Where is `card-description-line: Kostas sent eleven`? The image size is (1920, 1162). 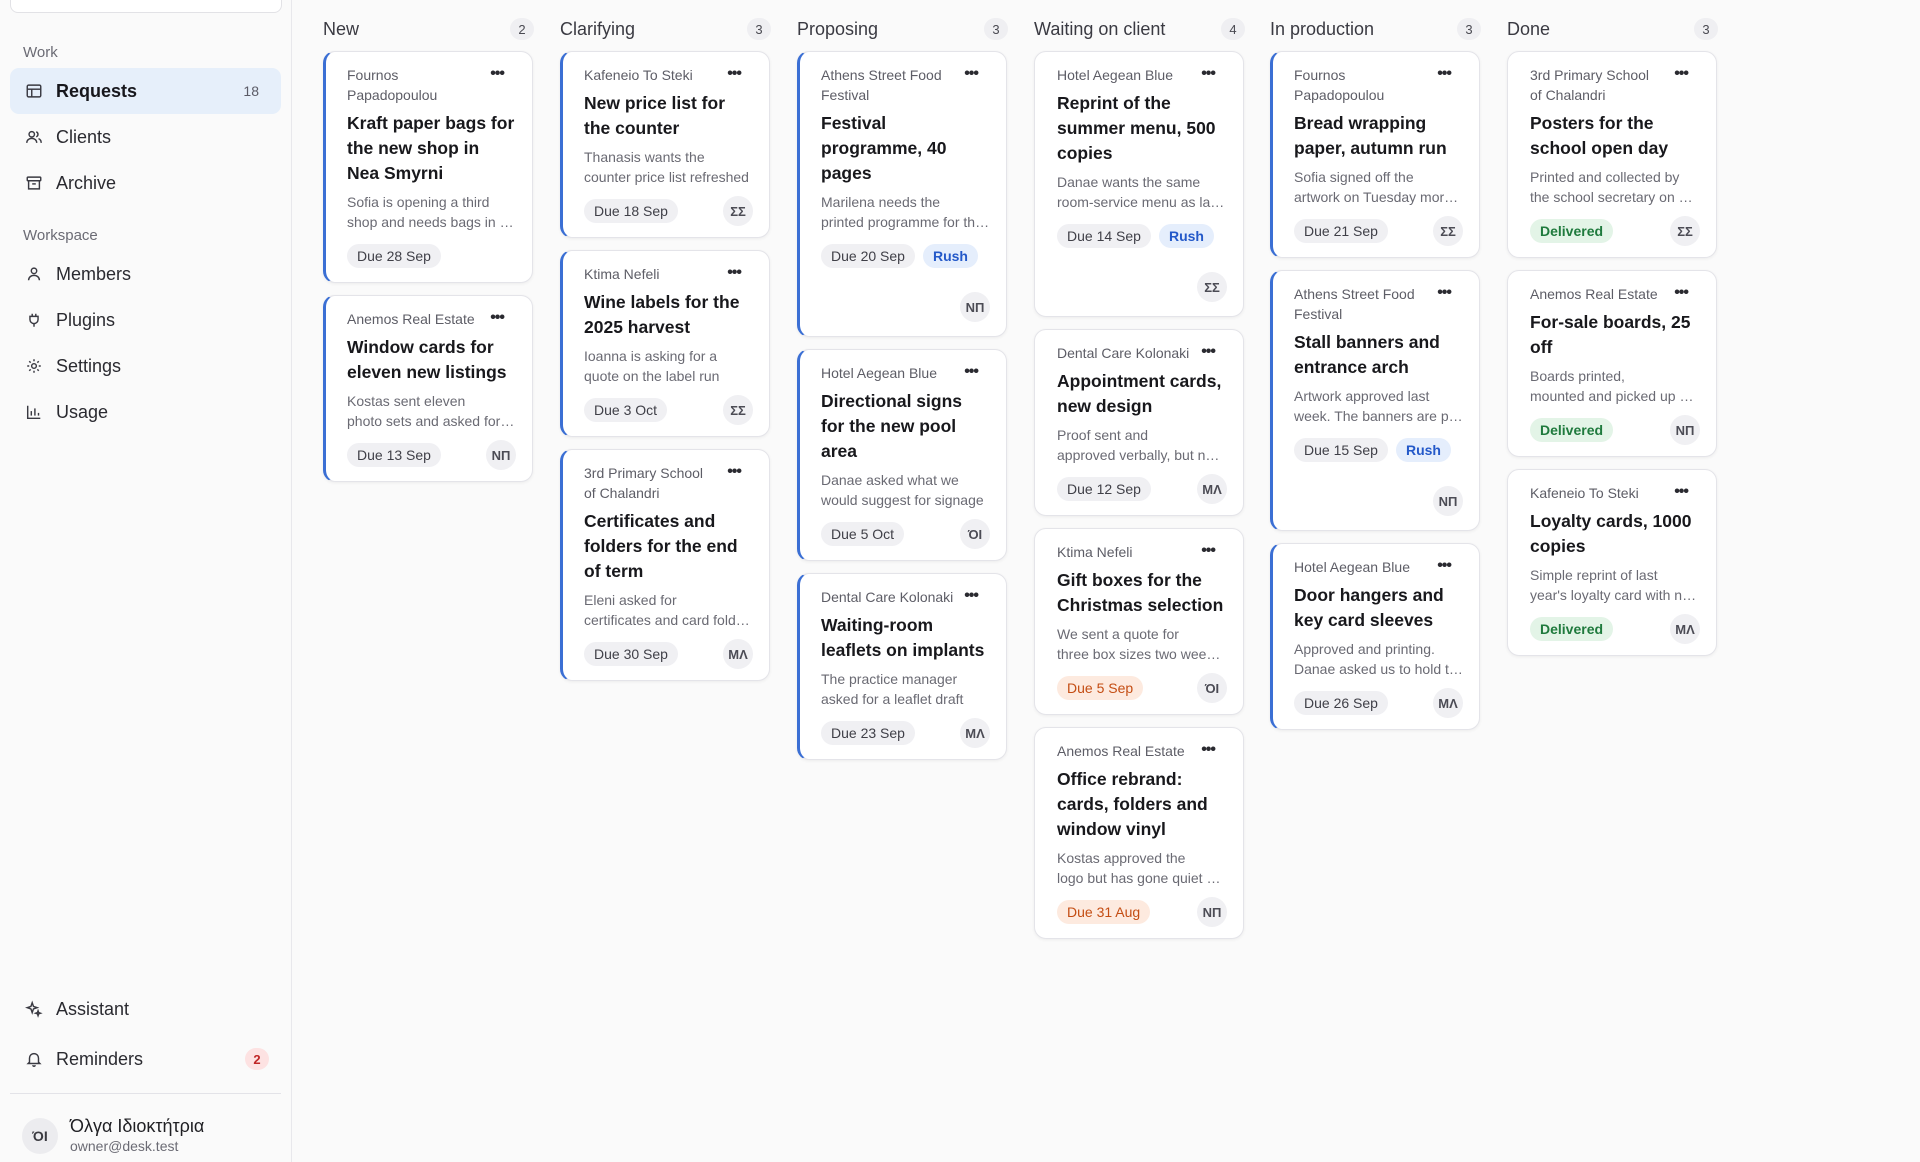 card-description-line: Kostas sent eleven is located at coordinates (406, 401).